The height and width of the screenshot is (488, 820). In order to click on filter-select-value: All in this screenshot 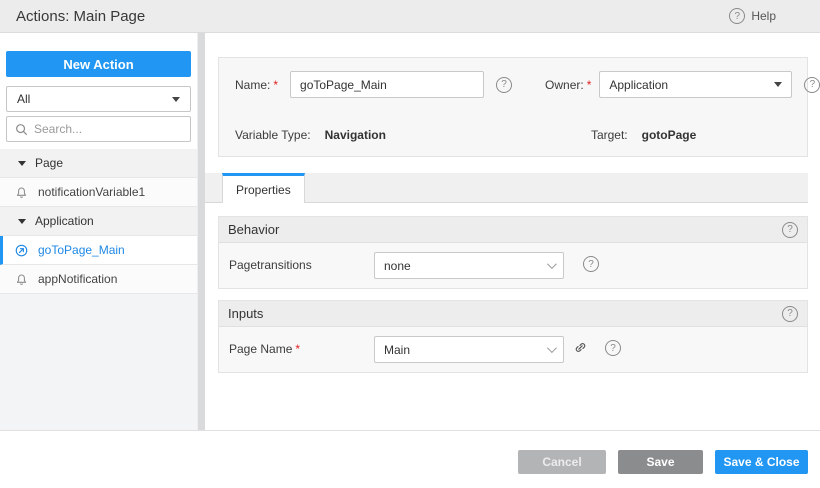, I will do `click(24, 99)`.